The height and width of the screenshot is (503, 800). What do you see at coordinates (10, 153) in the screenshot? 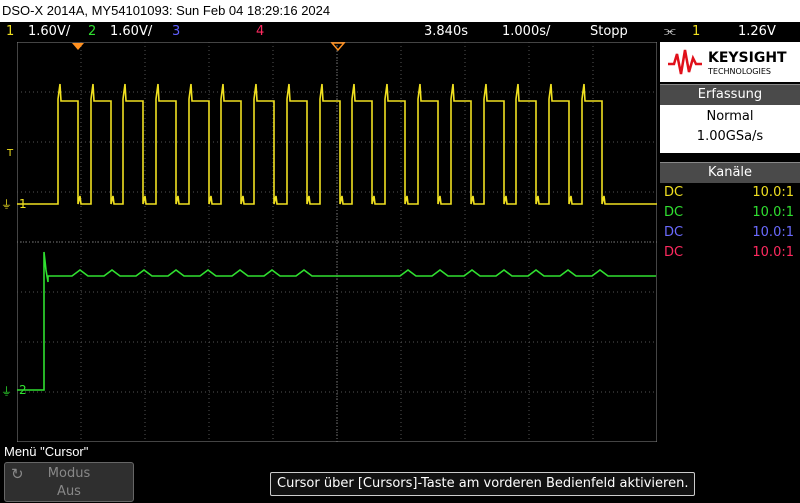
I see `trigger-level-marker: T` at bounding box center [10, 153].